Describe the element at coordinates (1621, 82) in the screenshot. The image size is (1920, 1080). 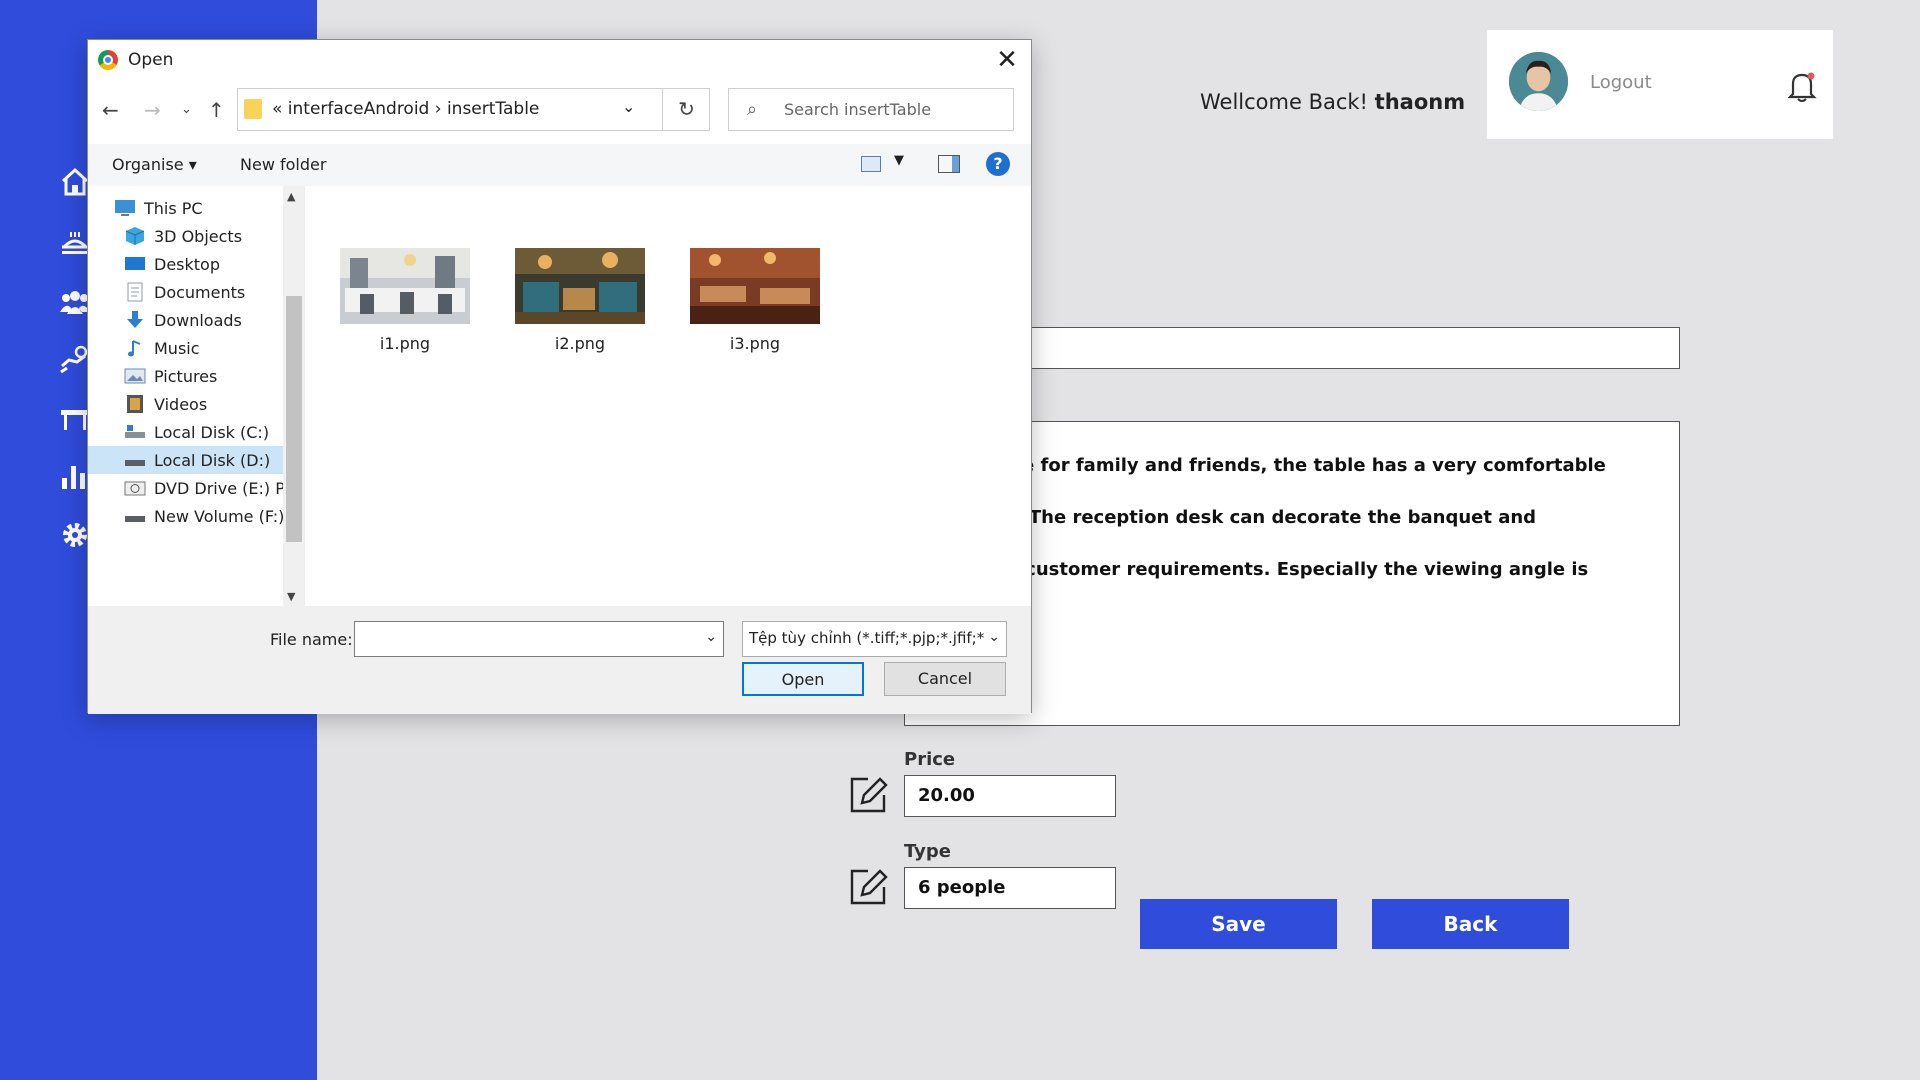
I see `logout-link: Logout` at that location.